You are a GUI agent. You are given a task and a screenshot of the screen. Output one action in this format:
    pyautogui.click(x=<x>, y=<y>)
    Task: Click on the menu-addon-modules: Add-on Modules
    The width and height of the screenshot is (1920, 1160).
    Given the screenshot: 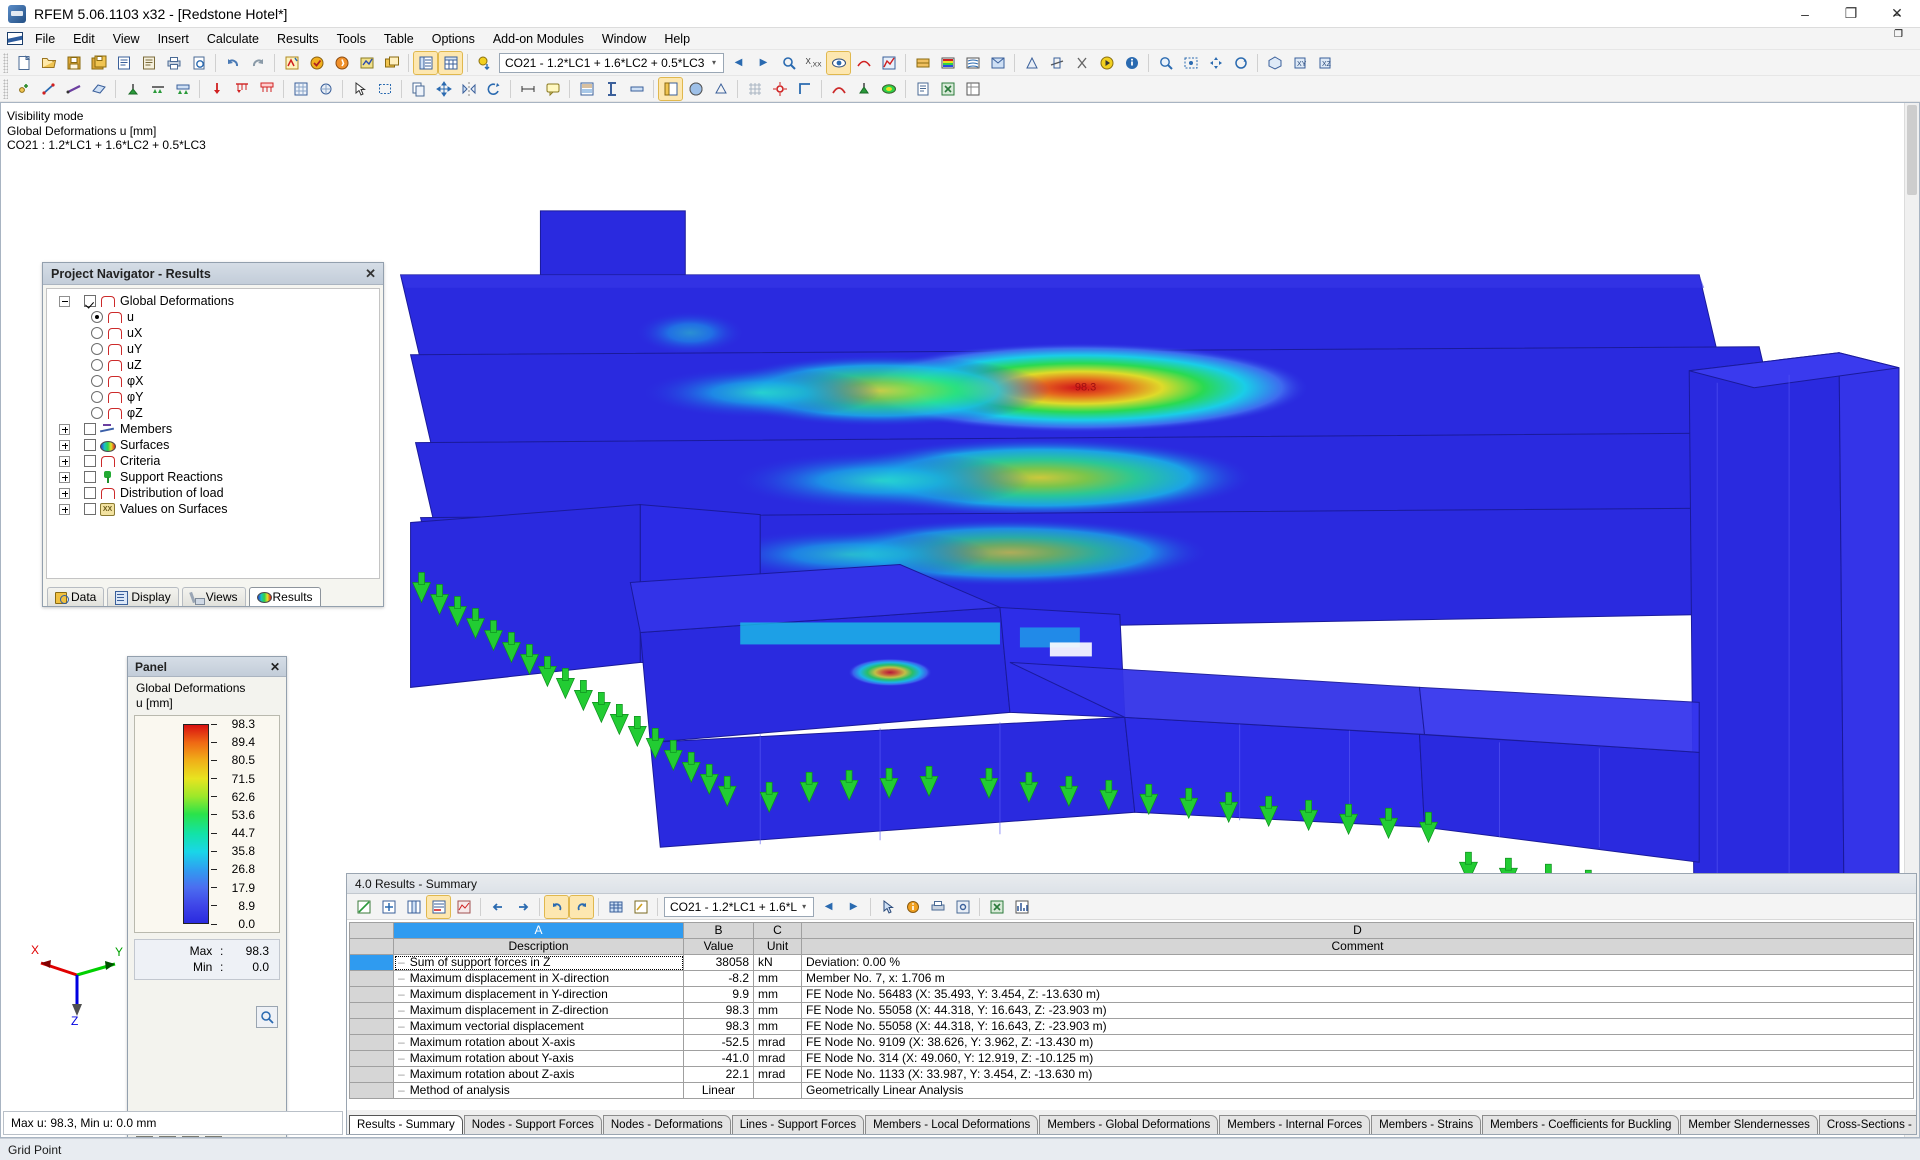 What is the action you would take?
    pyautogui.click(x=538, y=39)
    